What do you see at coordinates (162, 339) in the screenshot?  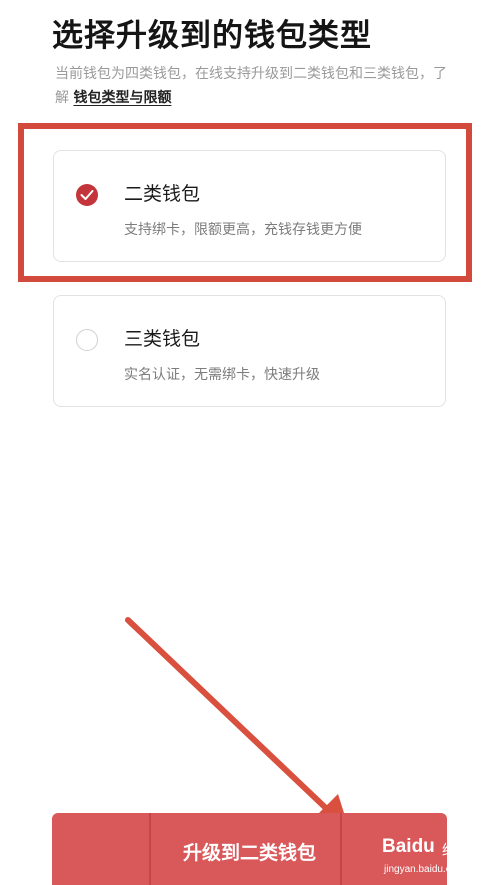 I see `option-title: 三类钱包` at bounding box center [162, 339].